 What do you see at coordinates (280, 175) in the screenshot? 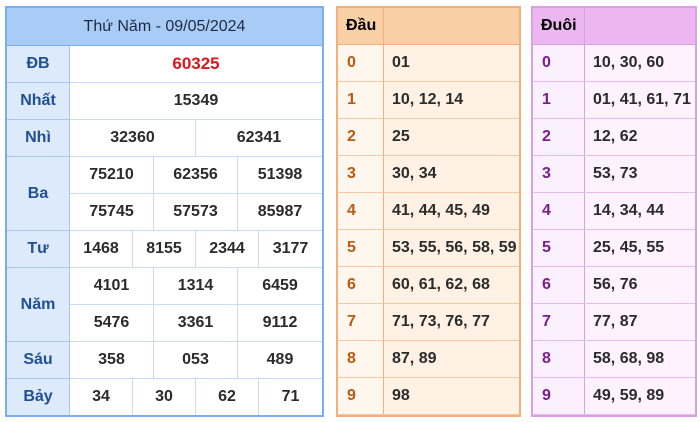
I see `prize-value-third: 51398` at bounding box center [280, 175].